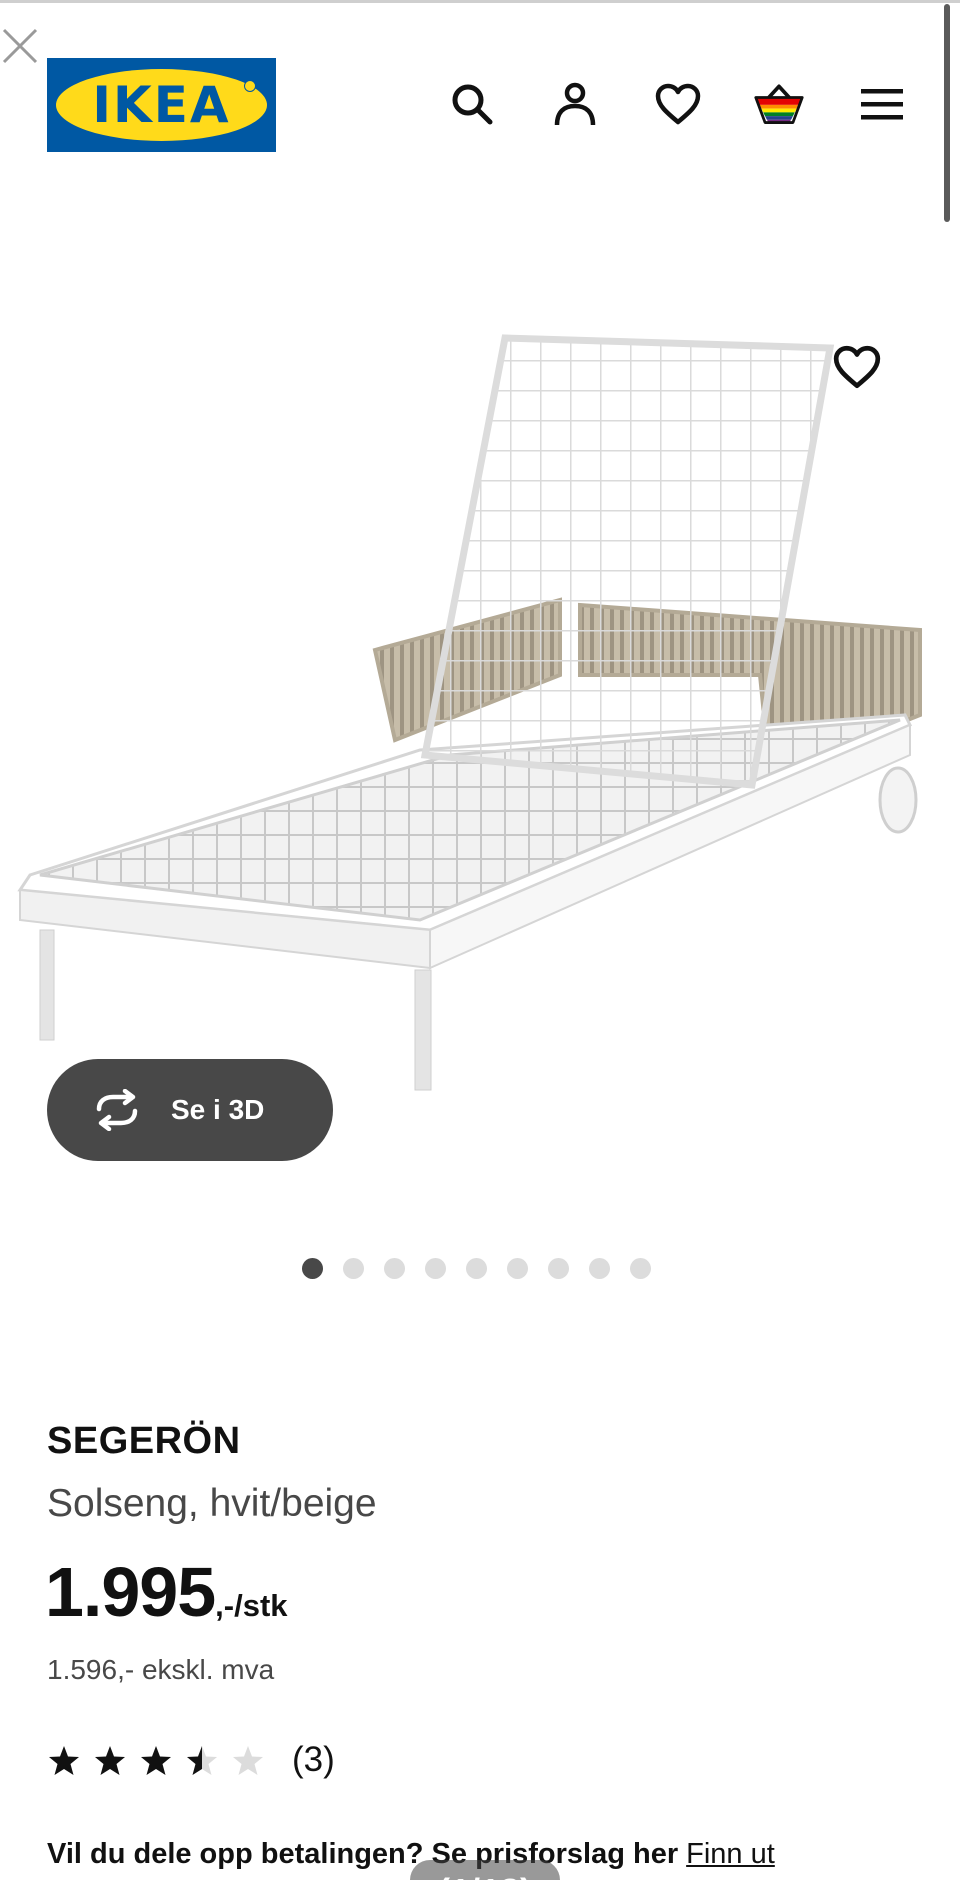  I want to click on basket-icon, so click(779, 104).